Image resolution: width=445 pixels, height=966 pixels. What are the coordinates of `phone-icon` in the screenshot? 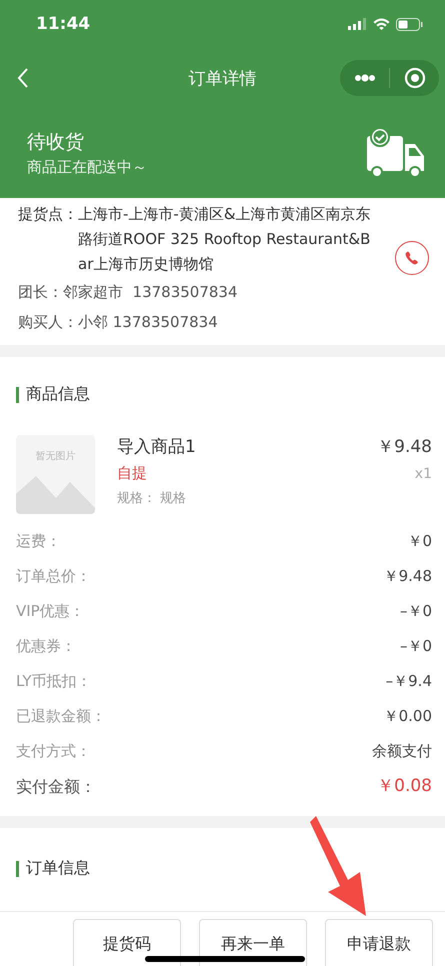 It's located at (412, 258).